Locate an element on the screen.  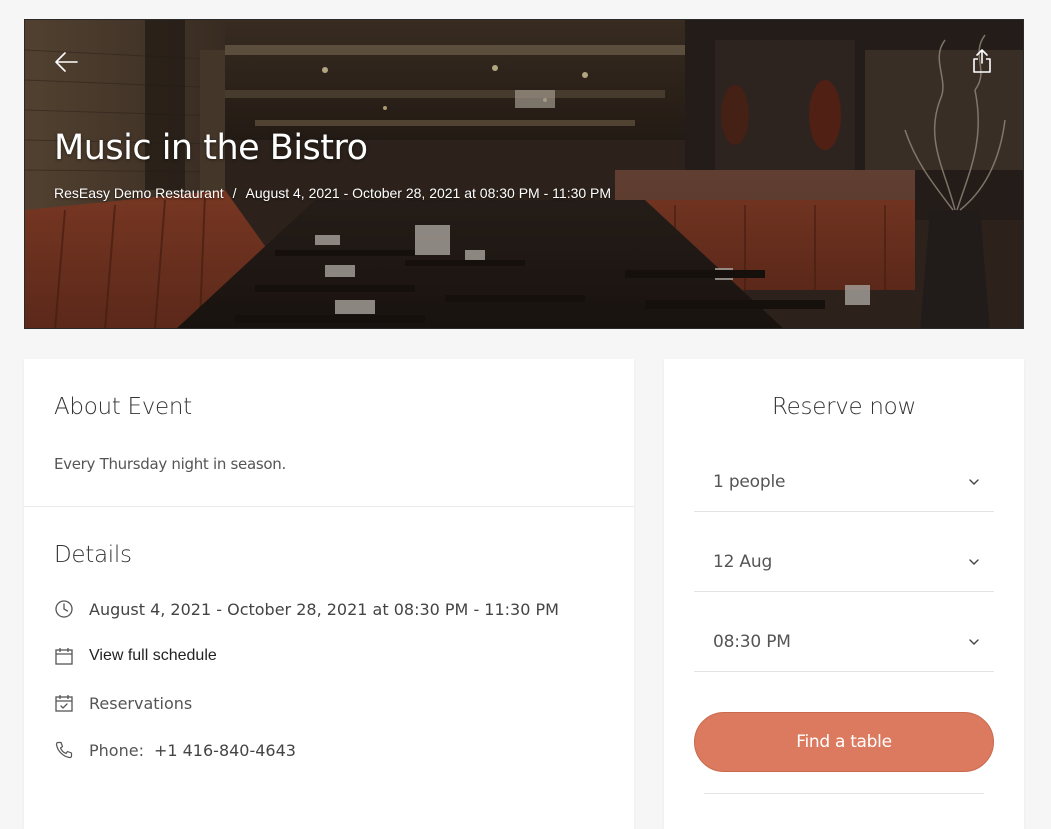
details-heading: Details is located at coordinates (93, 555).